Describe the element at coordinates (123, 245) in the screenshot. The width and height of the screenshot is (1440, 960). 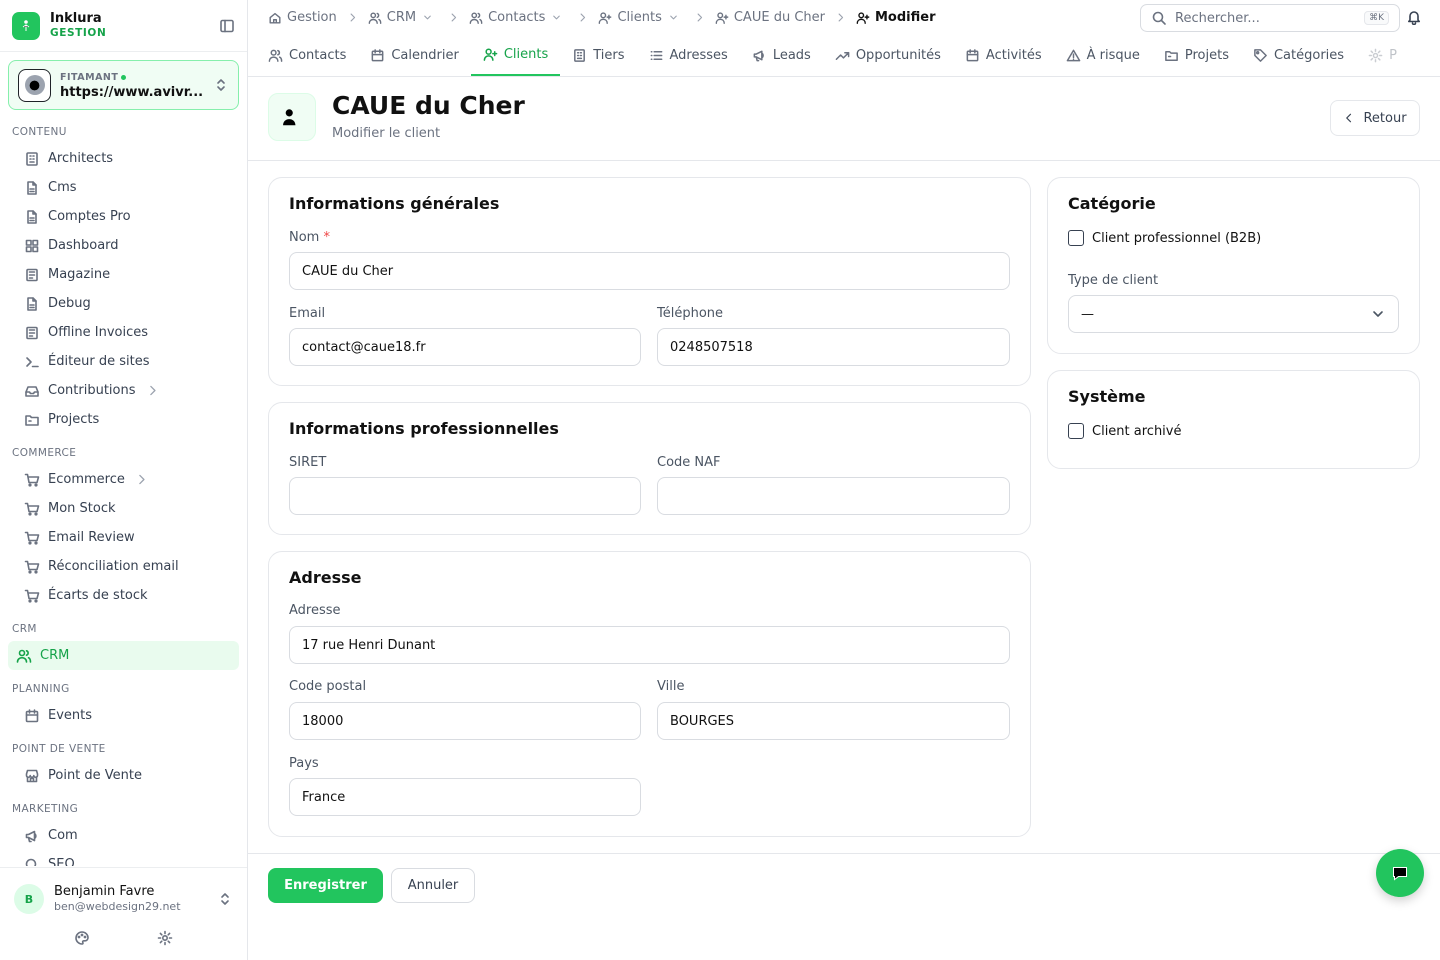
I see `sidebar-item-dashboard: Dashboard` at that location.